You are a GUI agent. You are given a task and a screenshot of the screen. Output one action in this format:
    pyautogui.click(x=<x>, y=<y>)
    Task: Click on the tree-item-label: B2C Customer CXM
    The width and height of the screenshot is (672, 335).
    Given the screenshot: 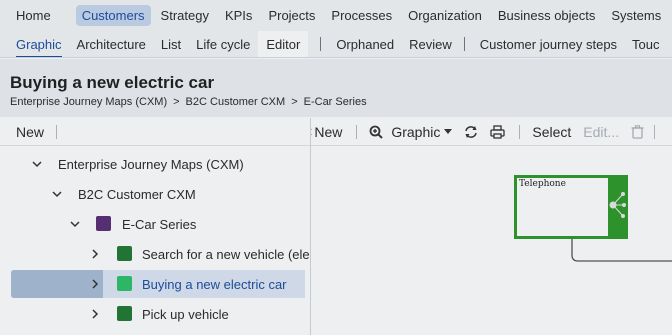 What is the action you would take?
    pyautogui.click(x=137, y=194)
    